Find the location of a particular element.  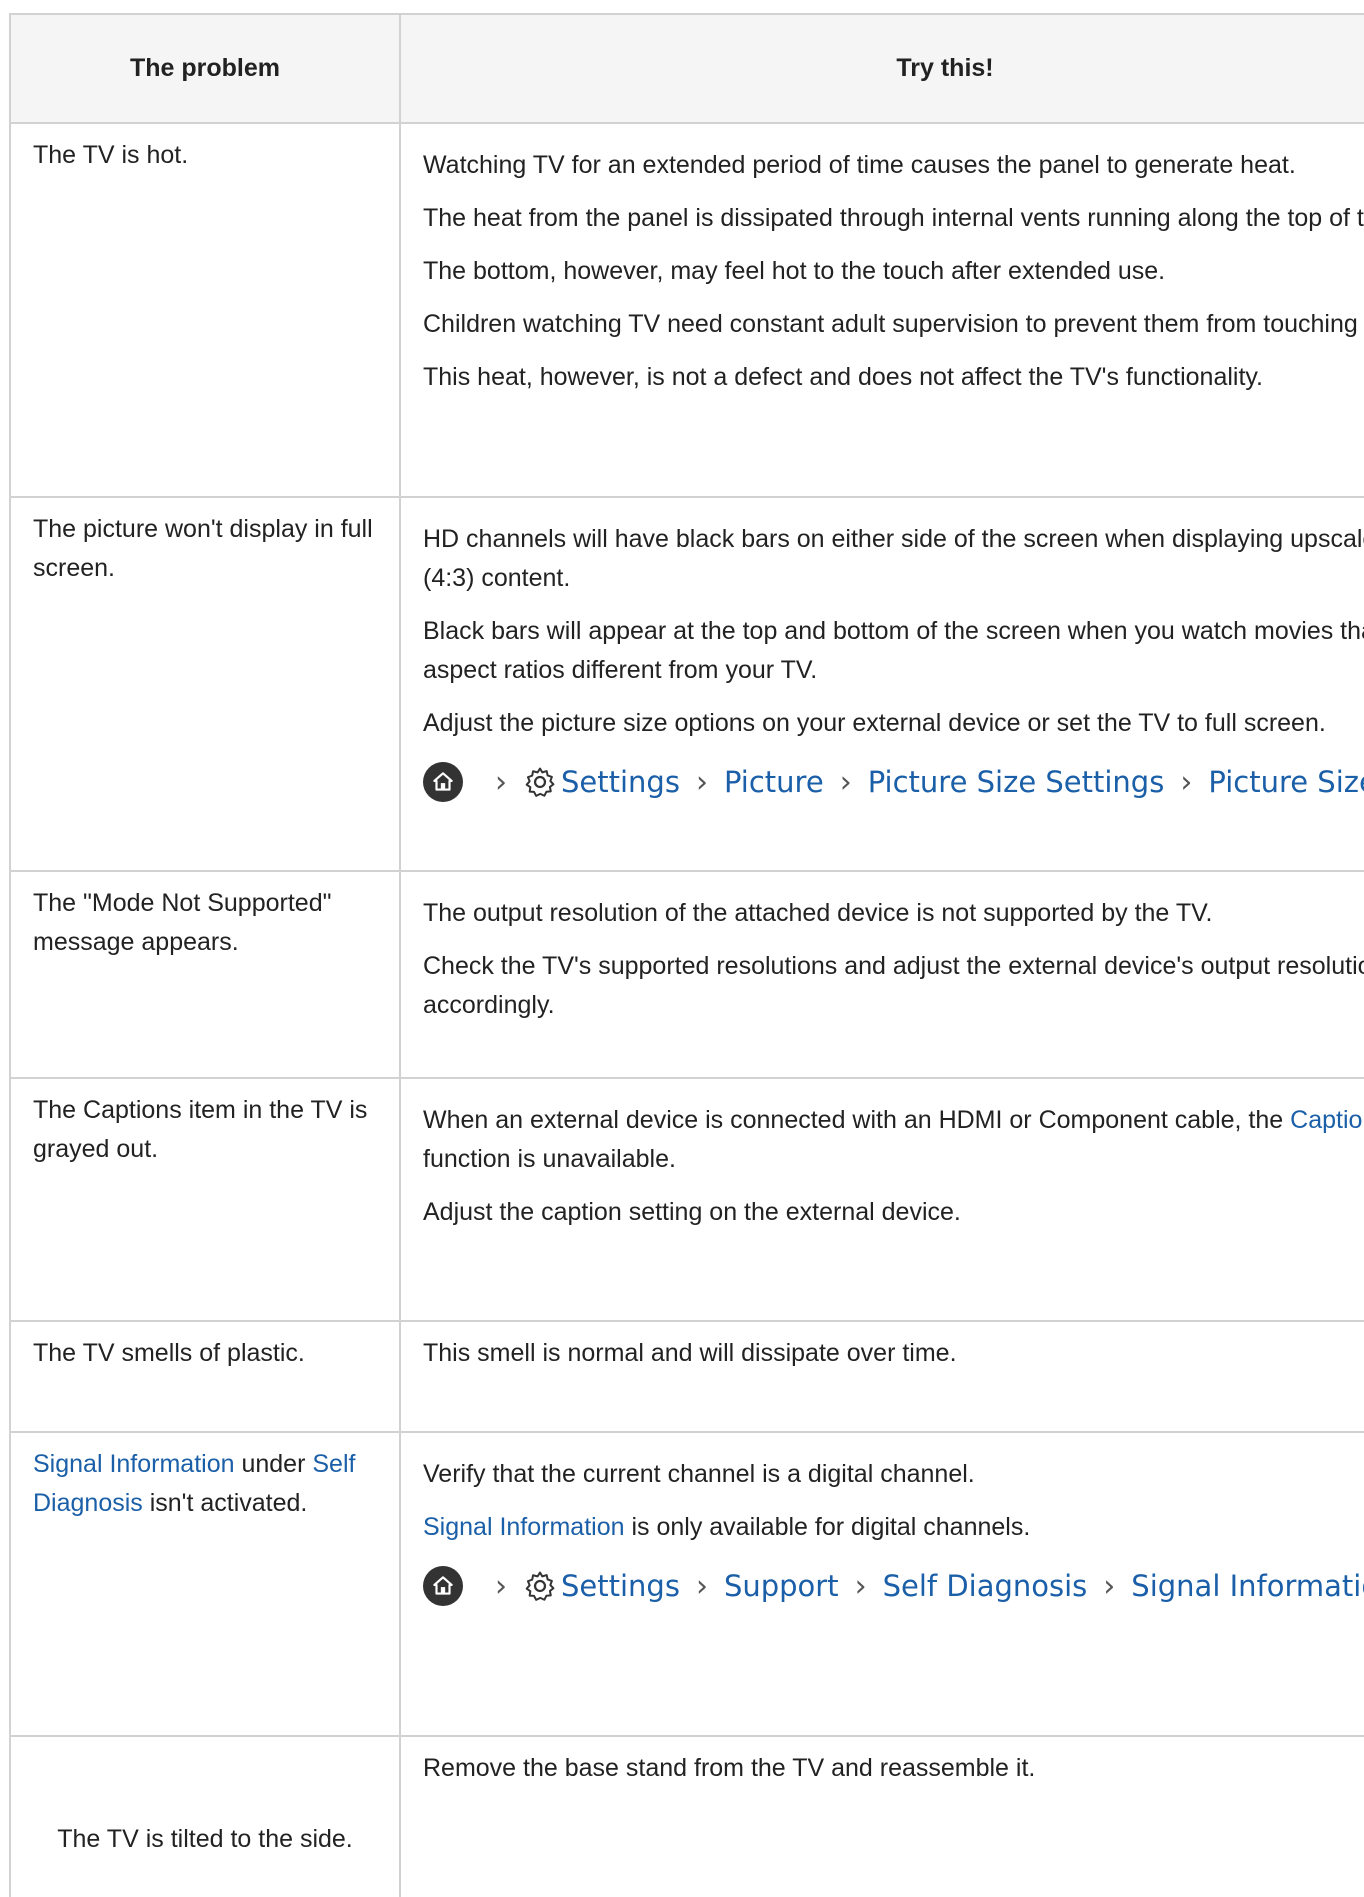

header-try-this: Try this! is located at coordinates (881, 68).